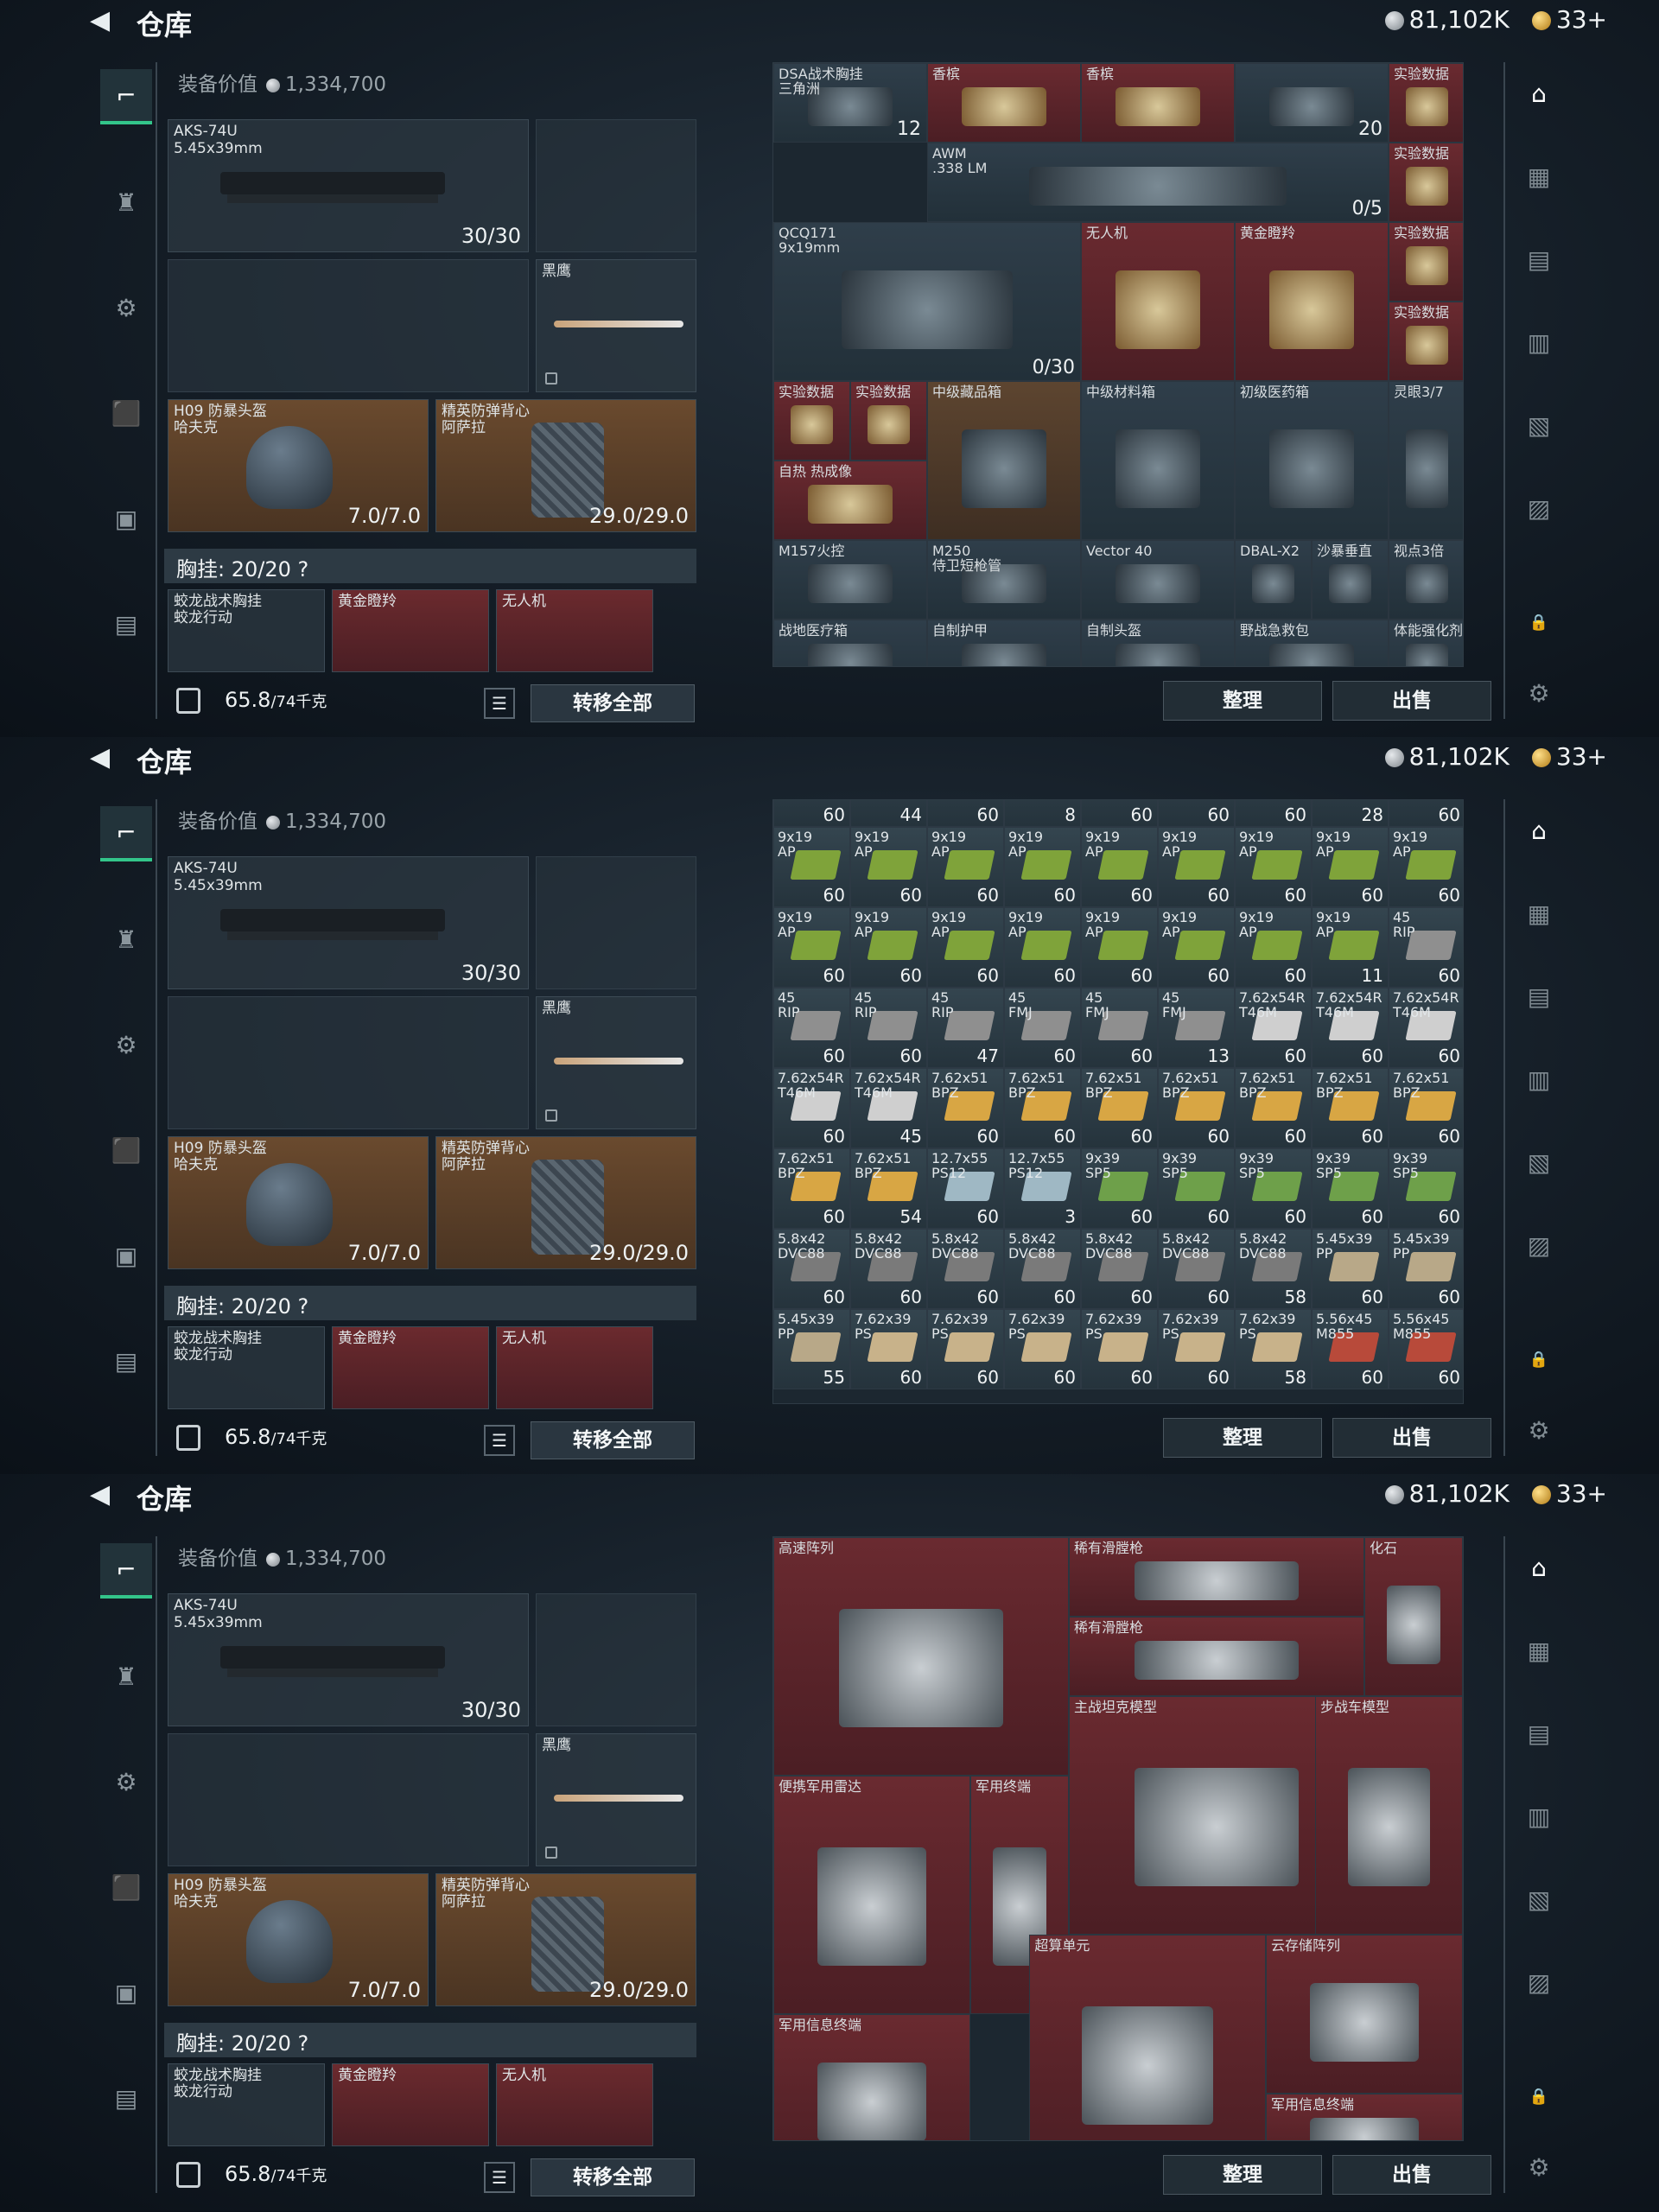  What do you see at coordinates (188, 1438) in the screenshot?
I see `lock-toggle-icon` at bounding box center [188, 1438].